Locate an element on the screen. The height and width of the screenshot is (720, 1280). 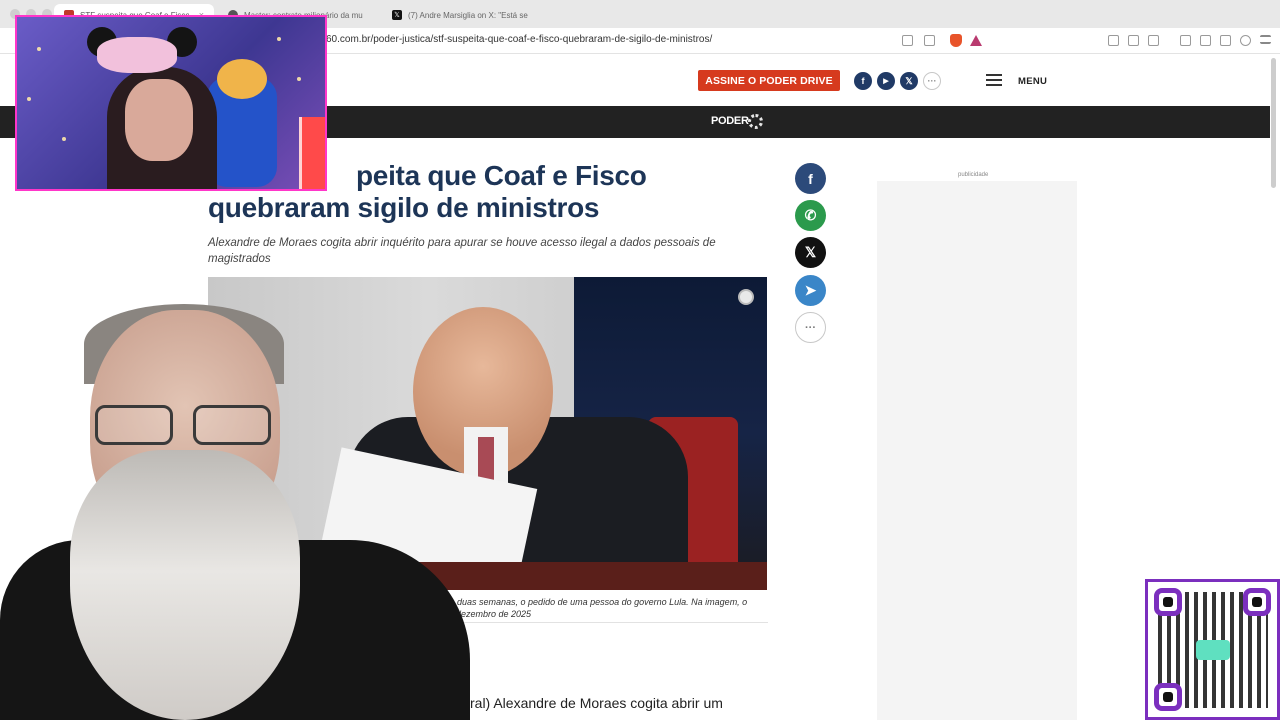
hamburger-menu-icon is located at coordinates (994, 80).